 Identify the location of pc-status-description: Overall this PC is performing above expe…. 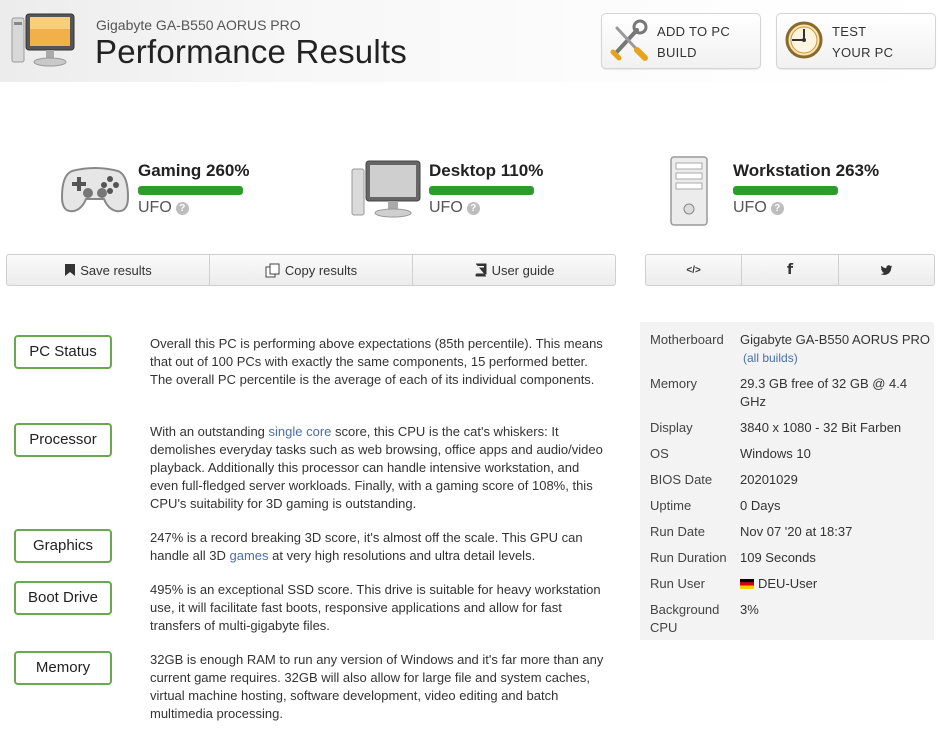
(376, 361).